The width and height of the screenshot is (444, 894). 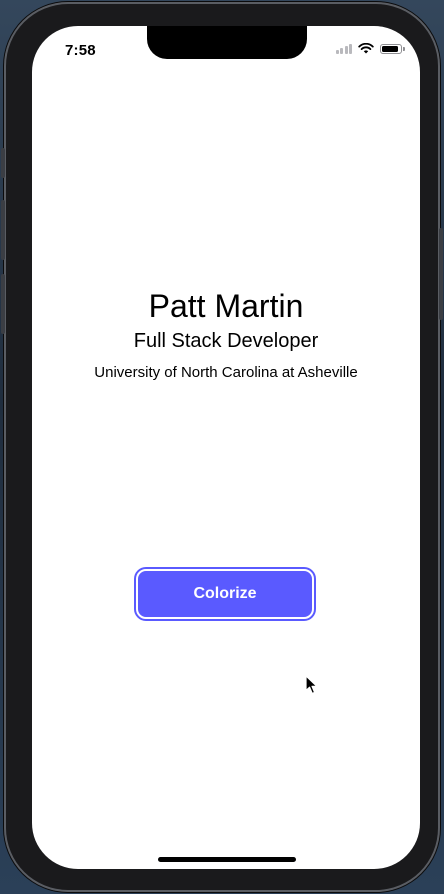 I want to click on volume-up-button, so click(x=3, y=230).